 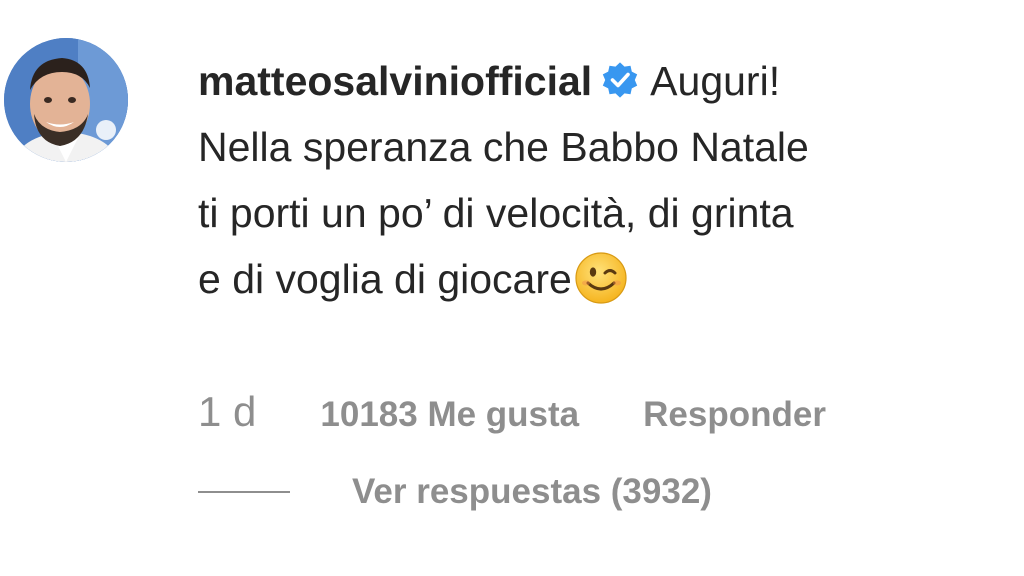 I want to click on replies-divider-line, so click(x=244, y=492).